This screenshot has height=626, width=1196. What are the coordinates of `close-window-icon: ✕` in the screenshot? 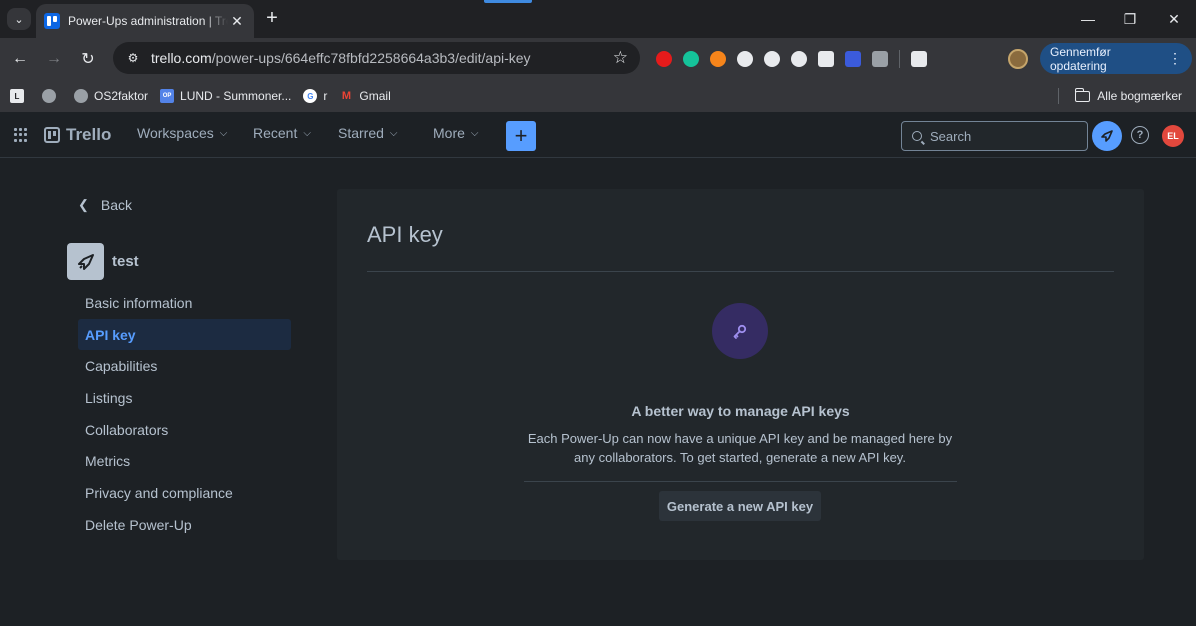 It's located at (1174, 19).